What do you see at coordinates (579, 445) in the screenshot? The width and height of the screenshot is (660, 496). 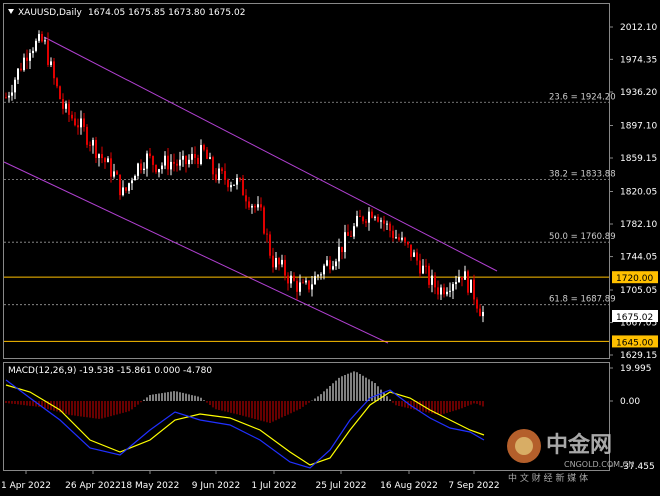 I see `watermark-brand: 中金网` at bounding box center [579, 445].